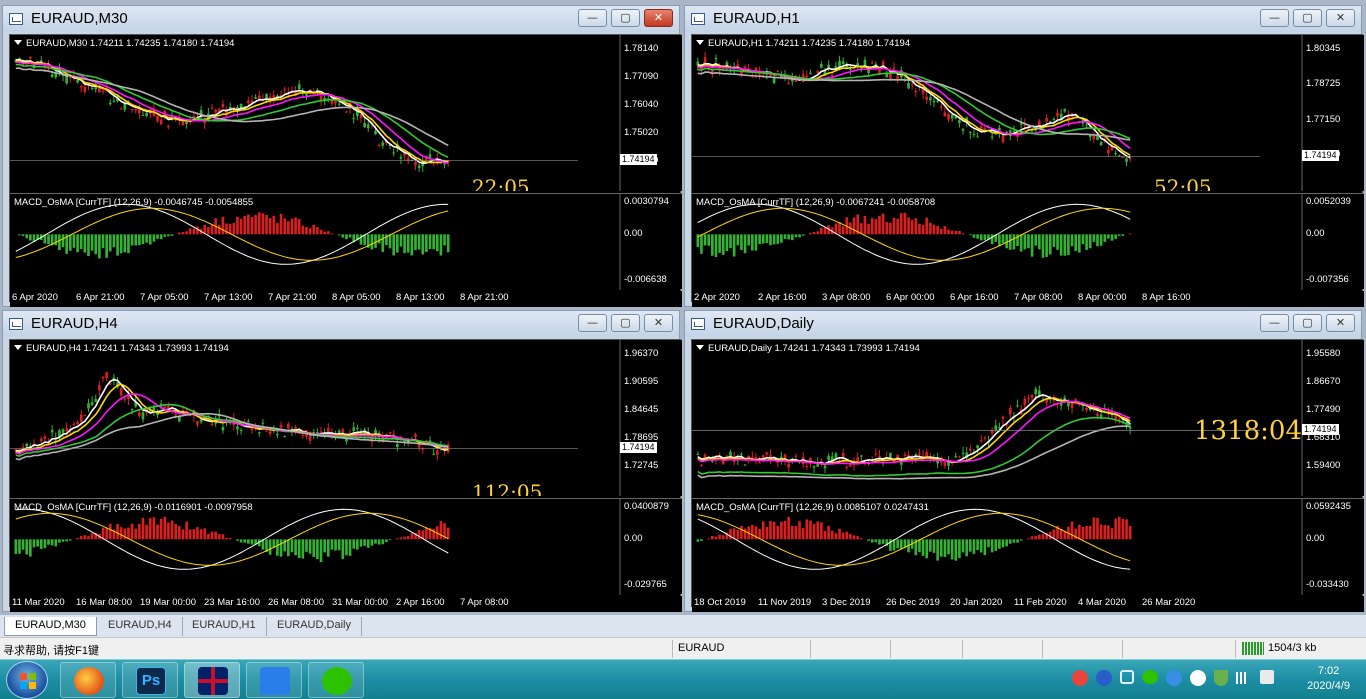  I want to click on chat-icon, so click(1174, 678).